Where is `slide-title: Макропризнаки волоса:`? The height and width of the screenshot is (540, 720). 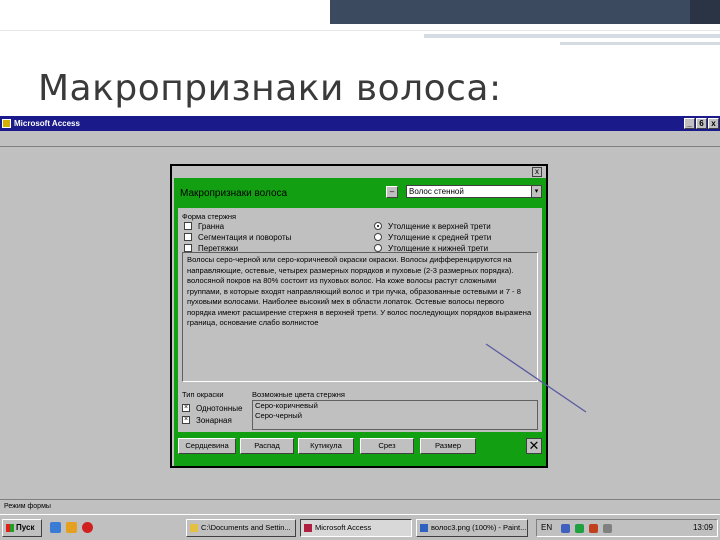
slide-title: Макропризнаки волоса: is located at coordinates (270, 88).